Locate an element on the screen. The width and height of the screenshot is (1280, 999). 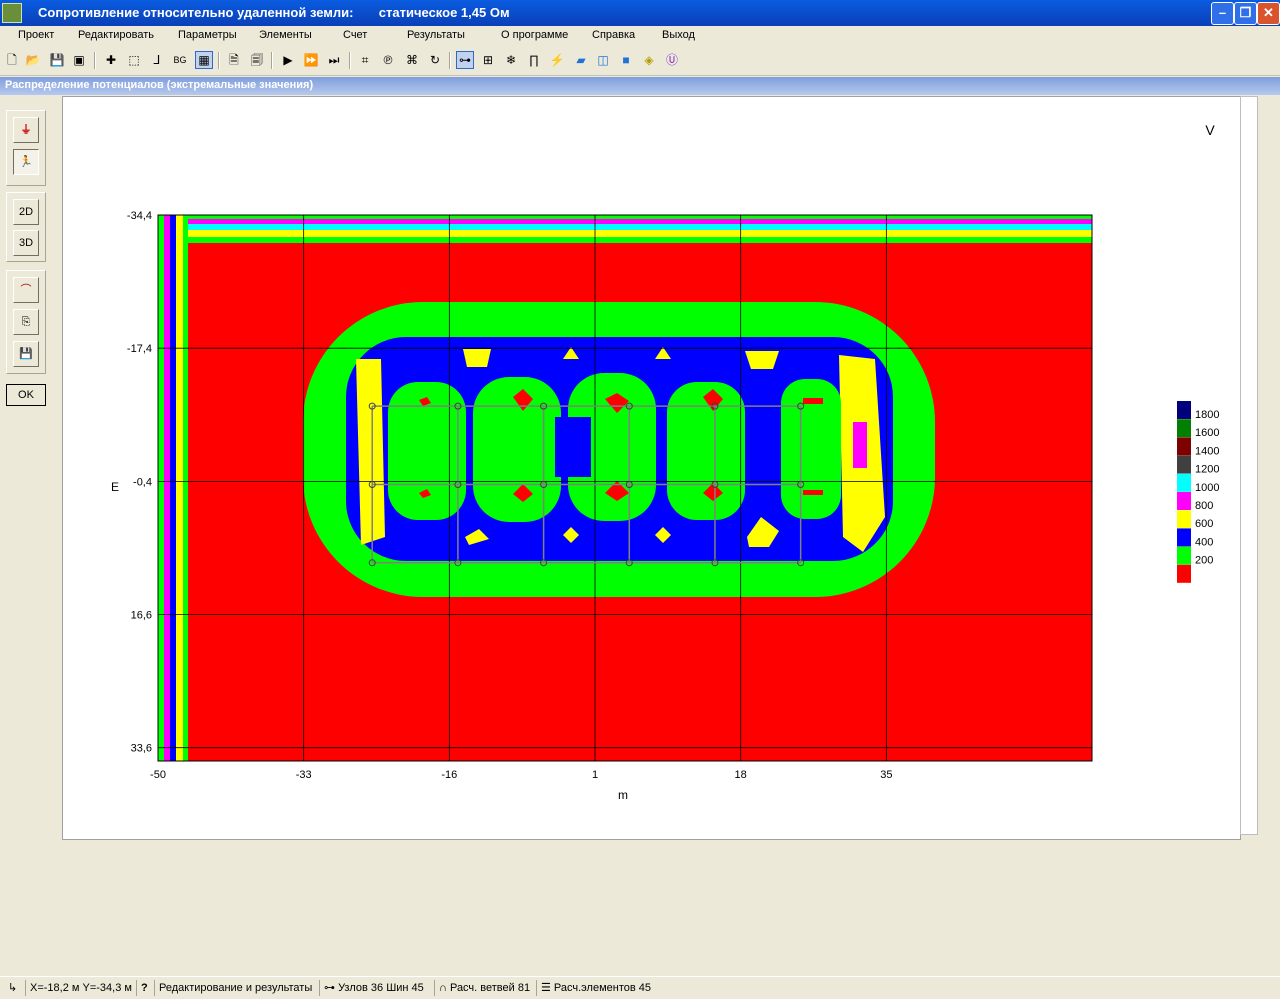
circle-u-icon: Ⓤ is located at coordinates (672, 60).